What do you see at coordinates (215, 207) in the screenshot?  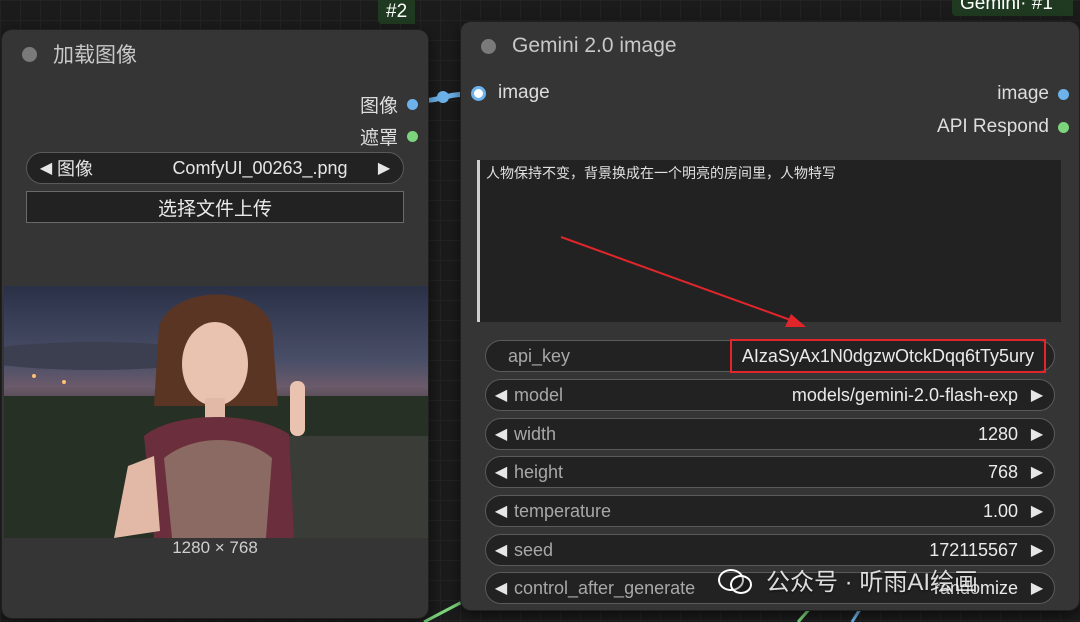 I see `upload-button: 选择文件上传` at bounding box center [215, 207].